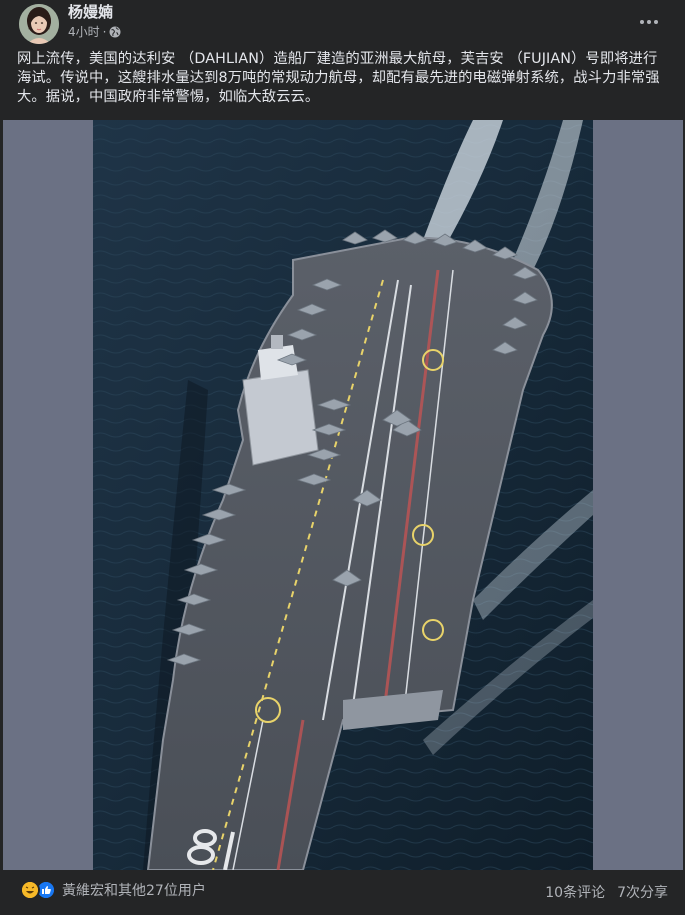 The width and height of the screenshot is (685, 915). I want to click on post-stats: 10条评论 7次分享, so click(606, 892).